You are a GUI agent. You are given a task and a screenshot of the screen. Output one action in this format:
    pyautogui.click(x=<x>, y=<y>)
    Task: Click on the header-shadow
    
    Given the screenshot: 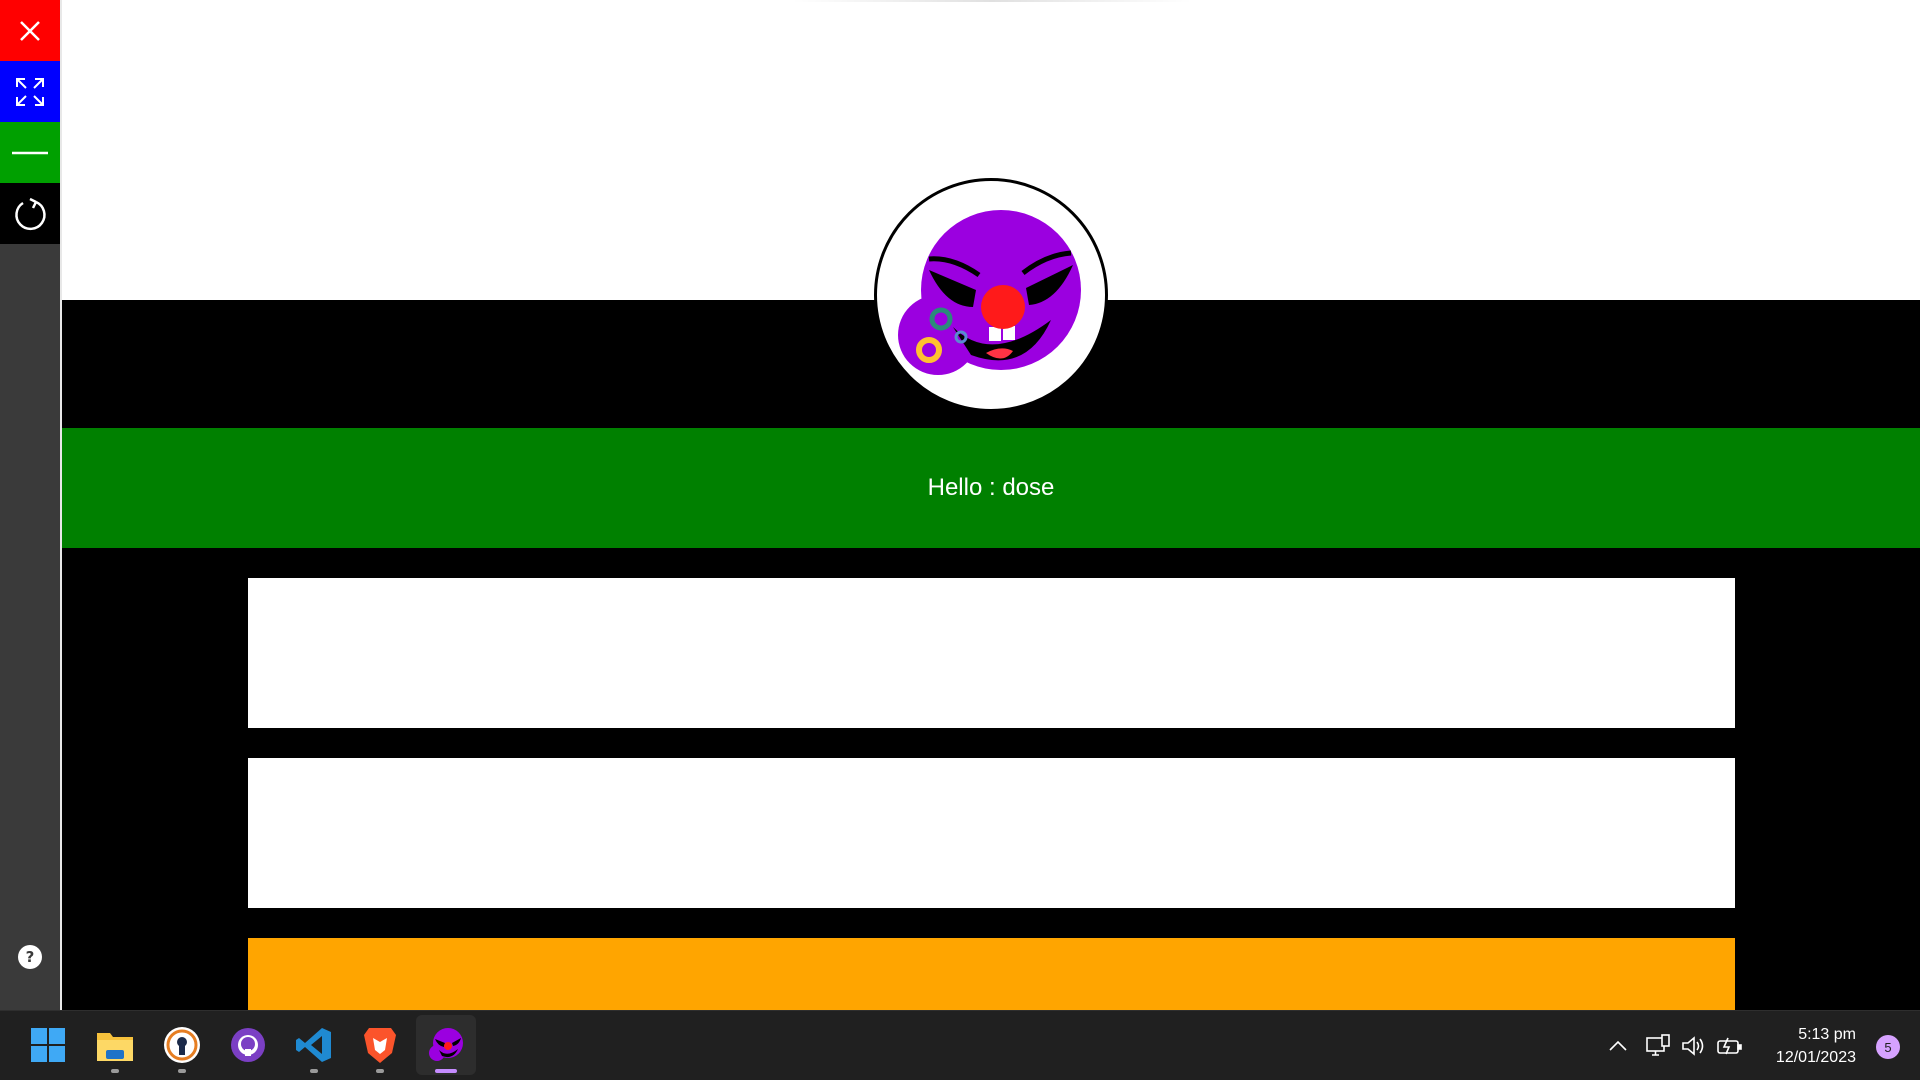 What is the action you would take?
    pyautogui.click(x=992, y=1)
    